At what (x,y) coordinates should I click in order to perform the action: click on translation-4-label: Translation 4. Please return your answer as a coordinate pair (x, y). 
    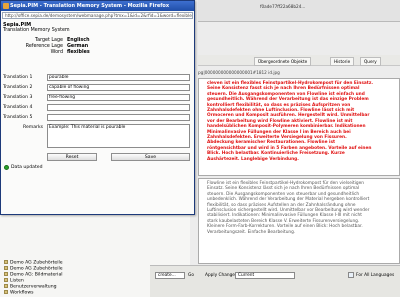
    Looking at the image, I should click on (18, 107).